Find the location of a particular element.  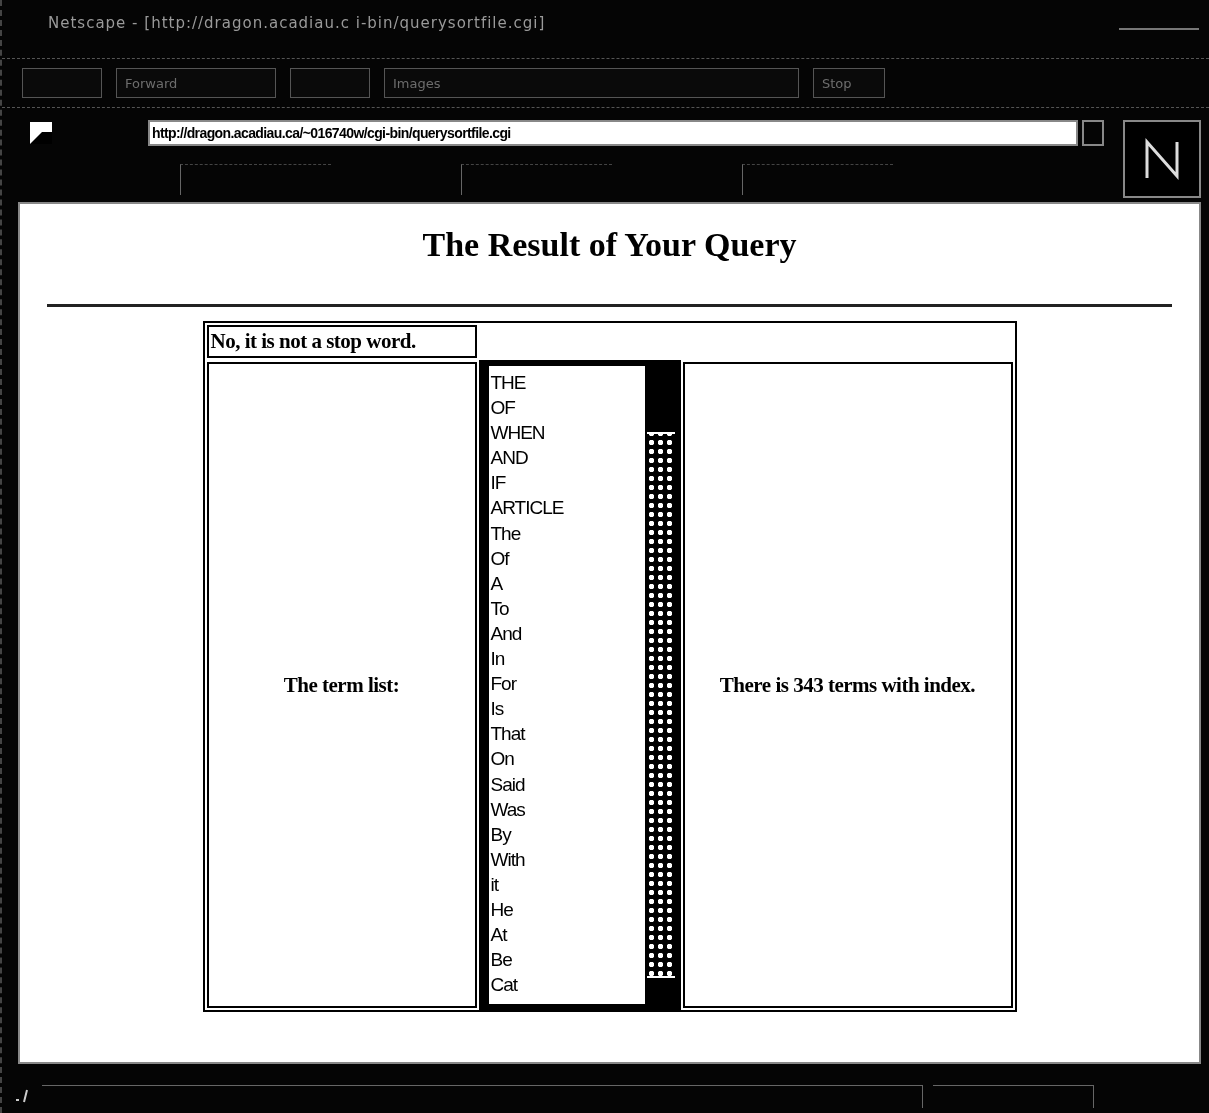

list-item: Is is located at coordinates (566, 709).